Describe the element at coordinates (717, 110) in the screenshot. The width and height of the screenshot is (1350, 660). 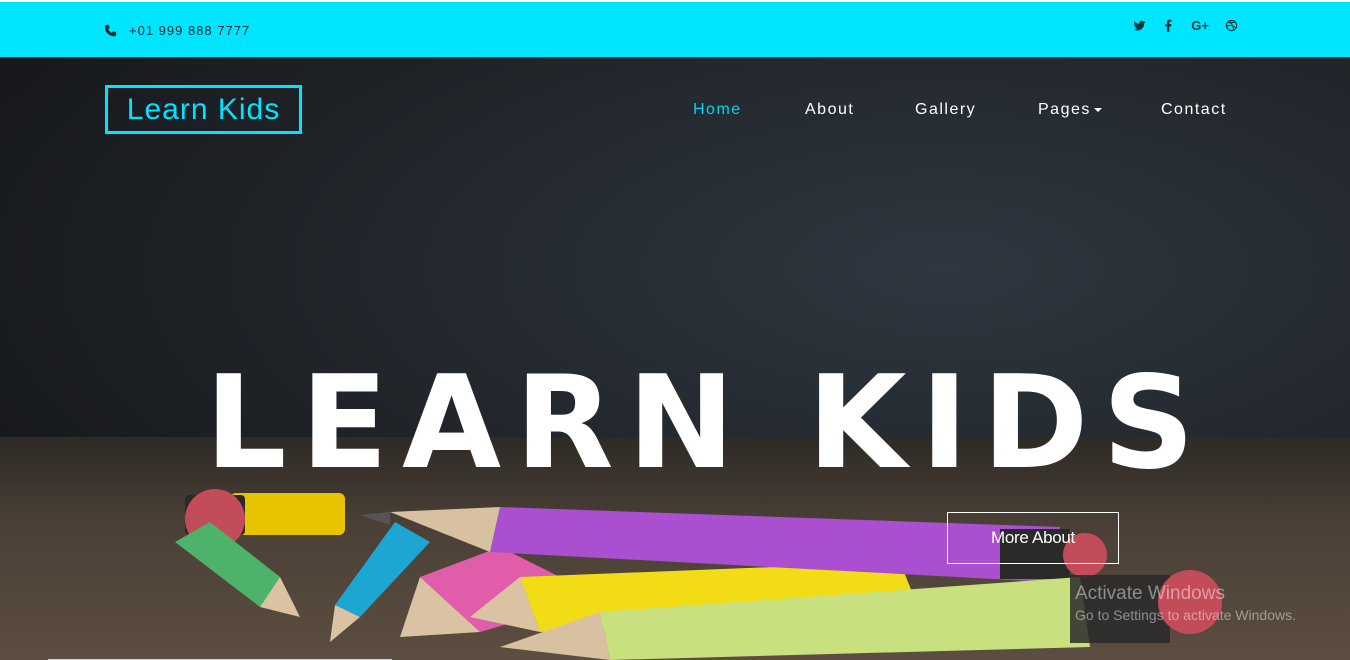
I see `nav-home: Home` at that location.